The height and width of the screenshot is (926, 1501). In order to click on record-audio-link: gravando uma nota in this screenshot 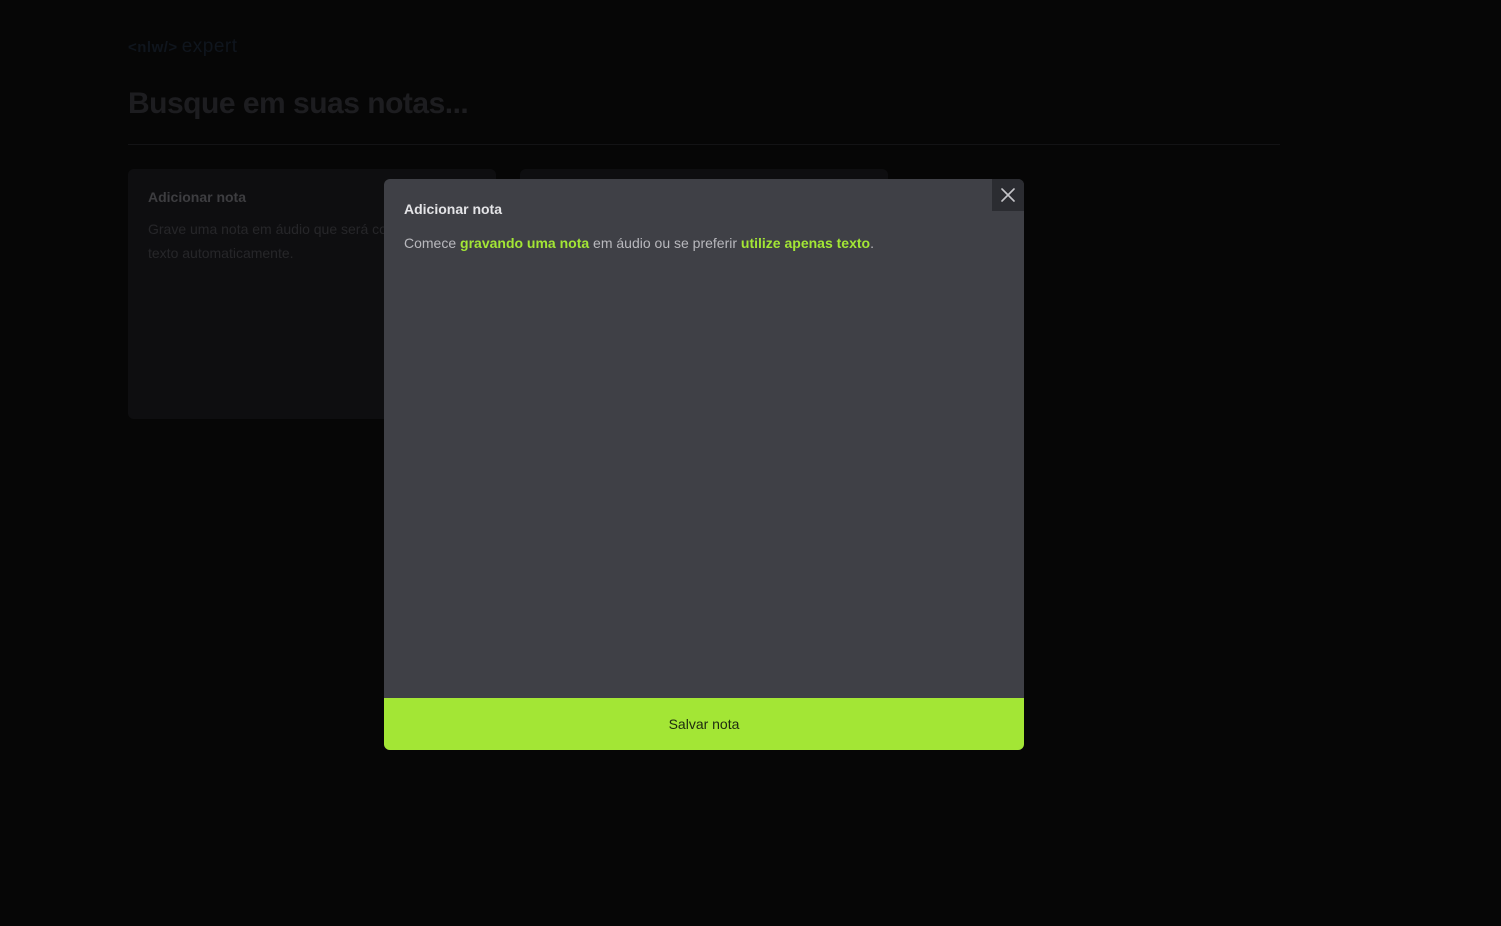, I will do `click(524, 243)`.